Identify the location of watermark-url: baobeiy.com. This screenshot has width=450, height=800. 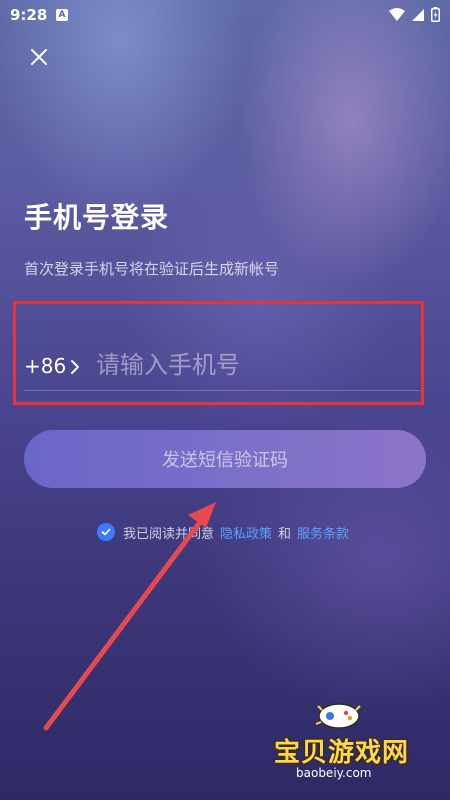
(334, 773).